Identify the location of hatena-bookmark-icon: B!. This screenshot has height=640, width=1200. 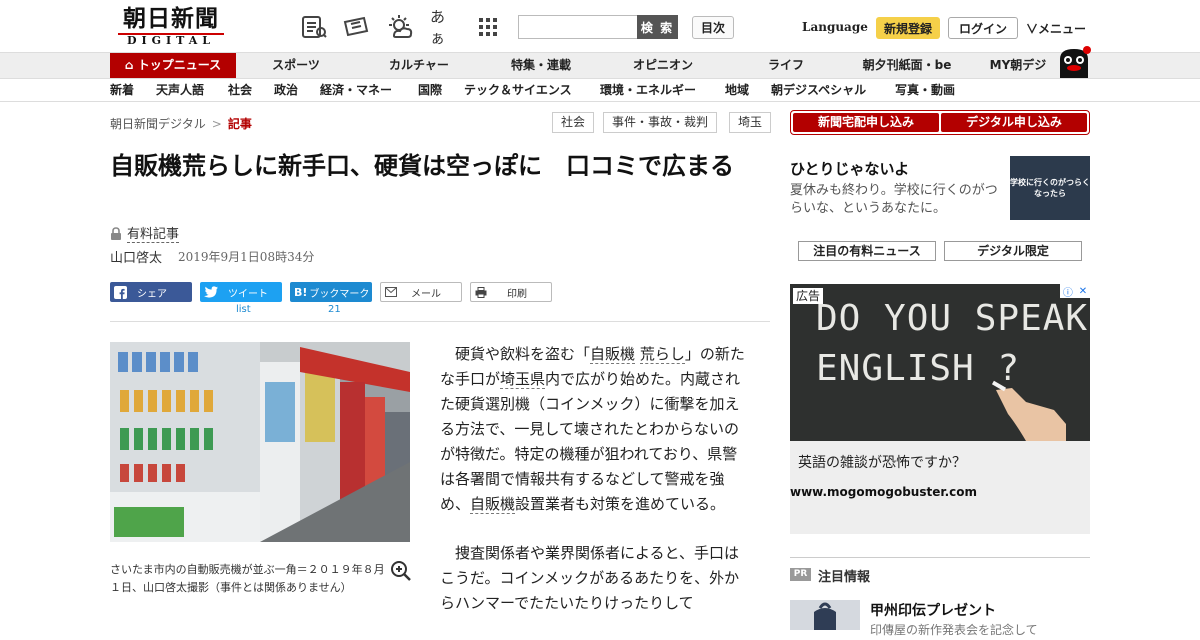
(301, 292).